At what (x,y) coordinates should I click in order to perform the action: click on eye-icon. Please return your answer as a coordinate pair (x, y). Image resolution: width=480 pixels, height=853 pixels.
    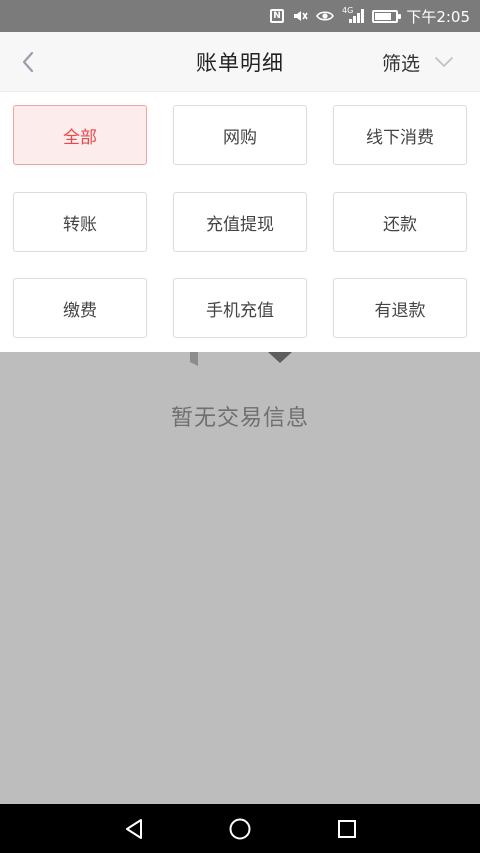
    Looking at the image, I should click on (325, 16).